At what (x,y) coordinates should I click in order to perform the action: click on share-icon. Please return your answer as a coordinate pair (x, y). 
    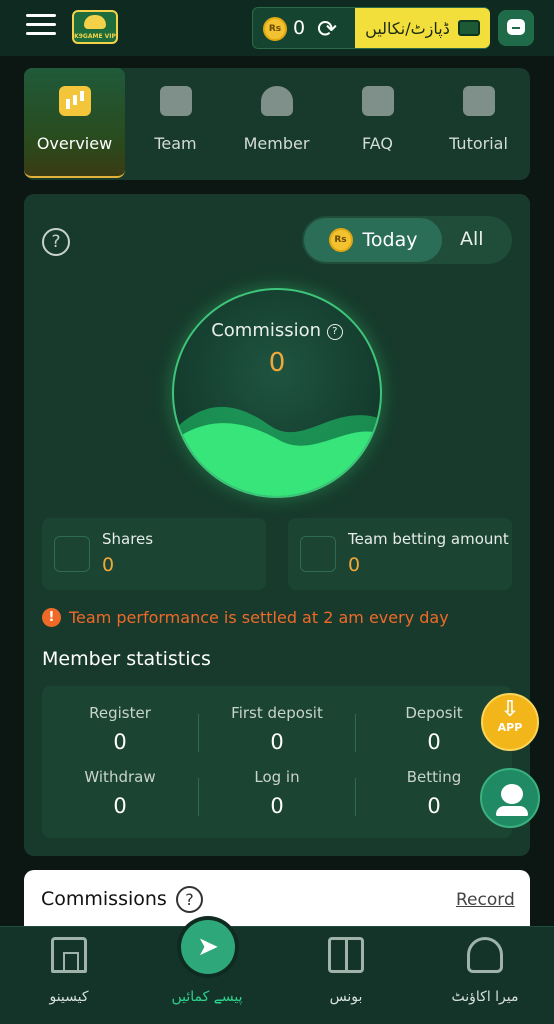
    Looking at the image, I should click on (72, 554).